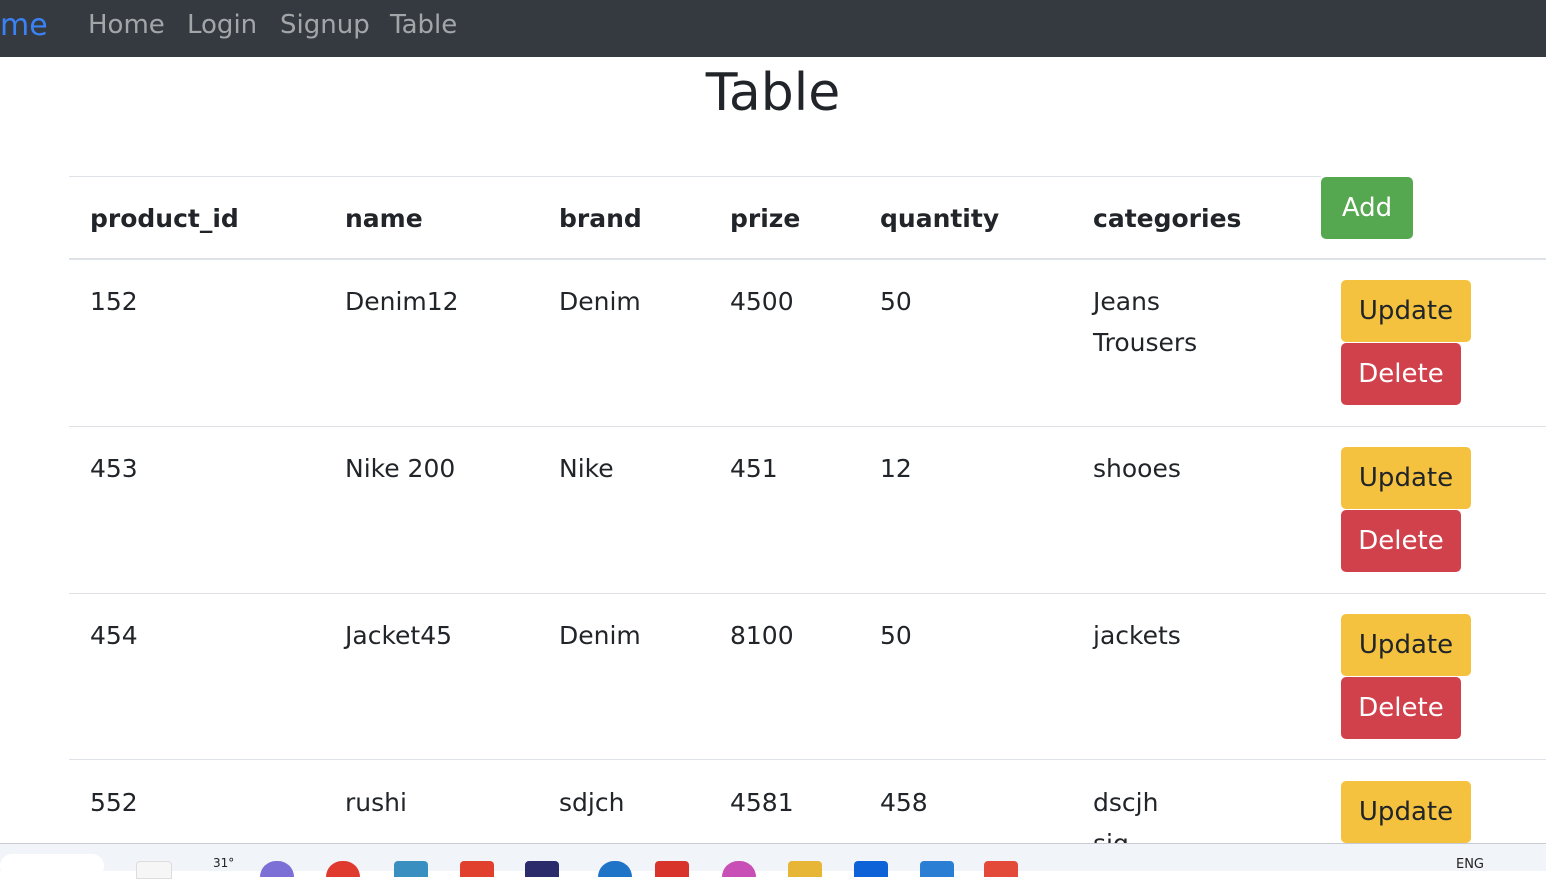 This screenshot has height=879, width=1546. What do you see at coordinates (384, 218) in the screenshot?
I see `column-header-name: name` at bounding box center [384, 218].